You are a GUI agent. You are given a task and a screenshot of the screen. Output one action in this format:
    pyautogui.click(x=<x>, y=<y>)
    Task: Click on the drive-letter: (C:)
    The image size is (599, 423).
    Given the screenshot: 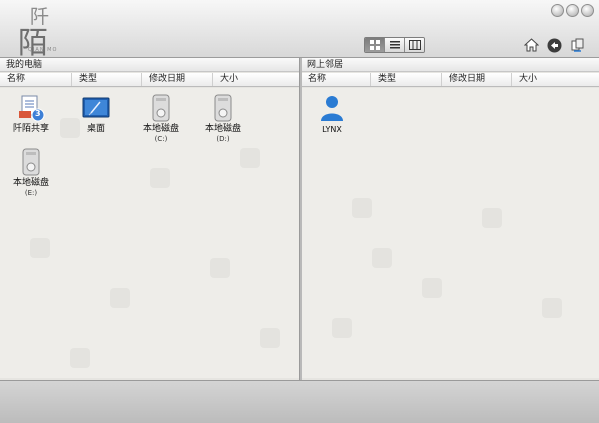 What is the action you would take?
    pyautogui.click(x=161, y=139)
    